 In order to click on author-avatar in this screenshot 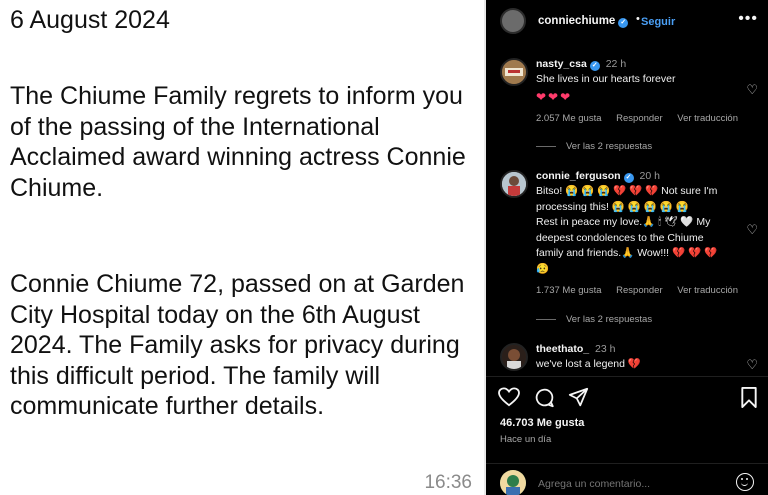, I will do `click(513, 21)`.